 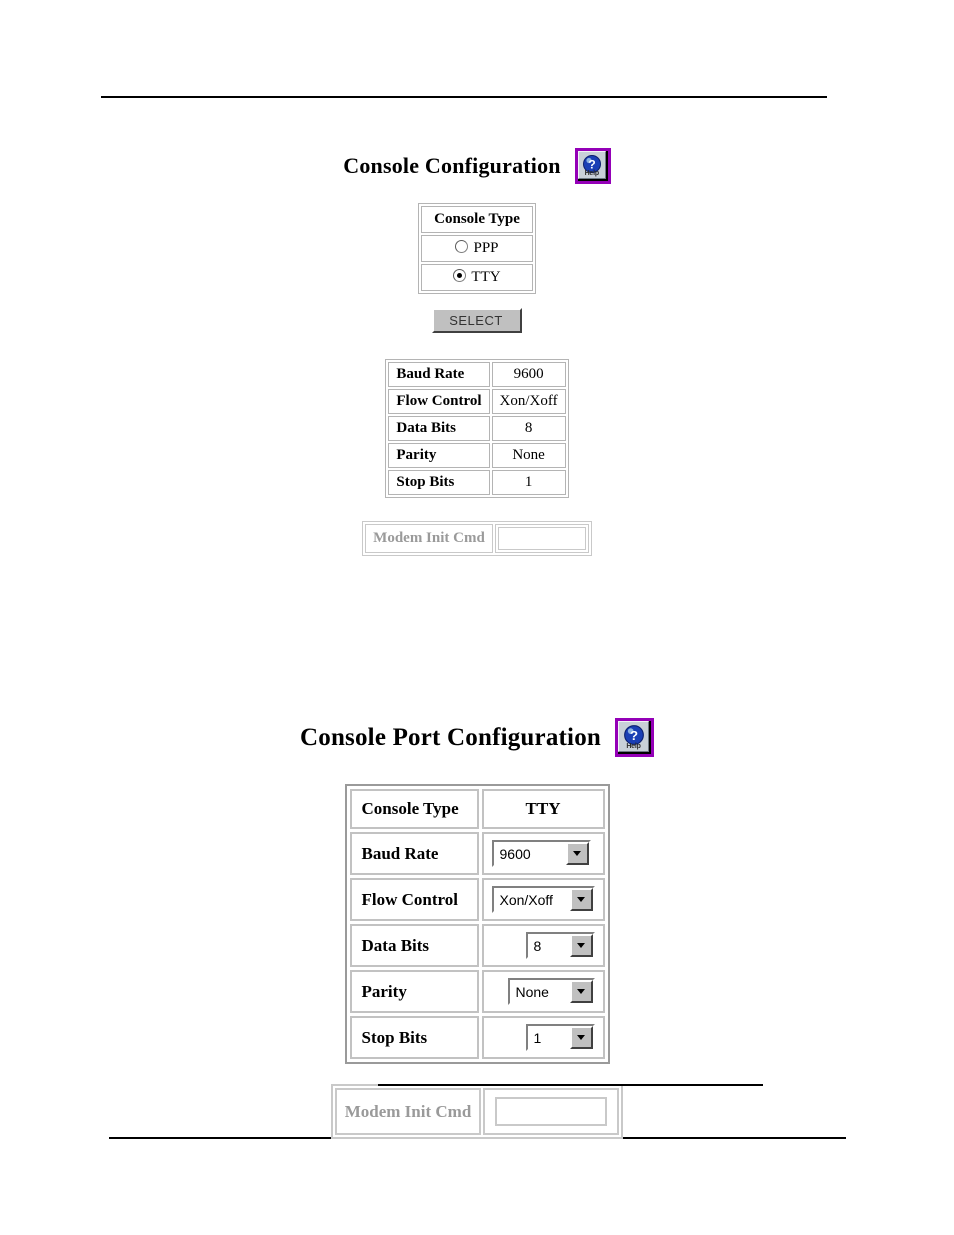 I want to click on select-button: SELECT, so click(x=477, y=320).